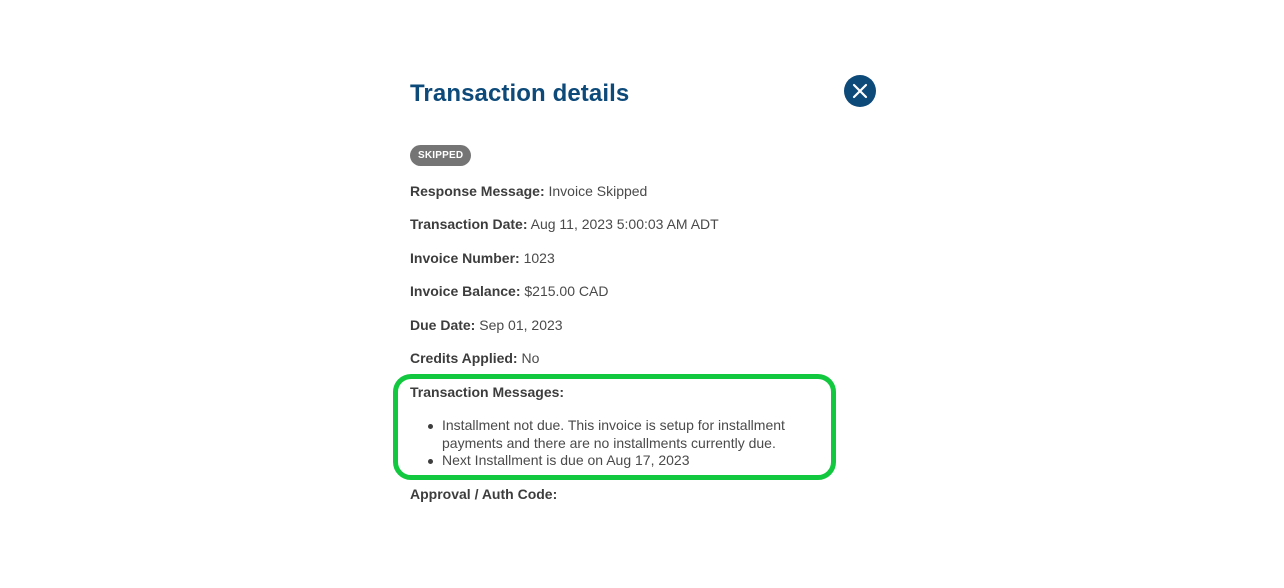  Describe the element at coordinates (465, 258) in the screenshot. I see `invoice-number-label: Invoice Number:` at that location.